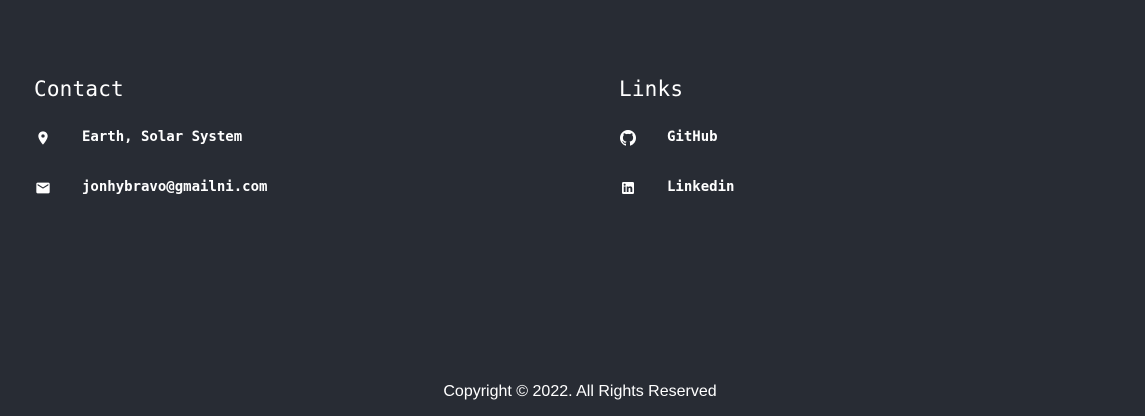 The image size is (1145, 416). I want to click on contact-title: Contact, so click(79, 89).